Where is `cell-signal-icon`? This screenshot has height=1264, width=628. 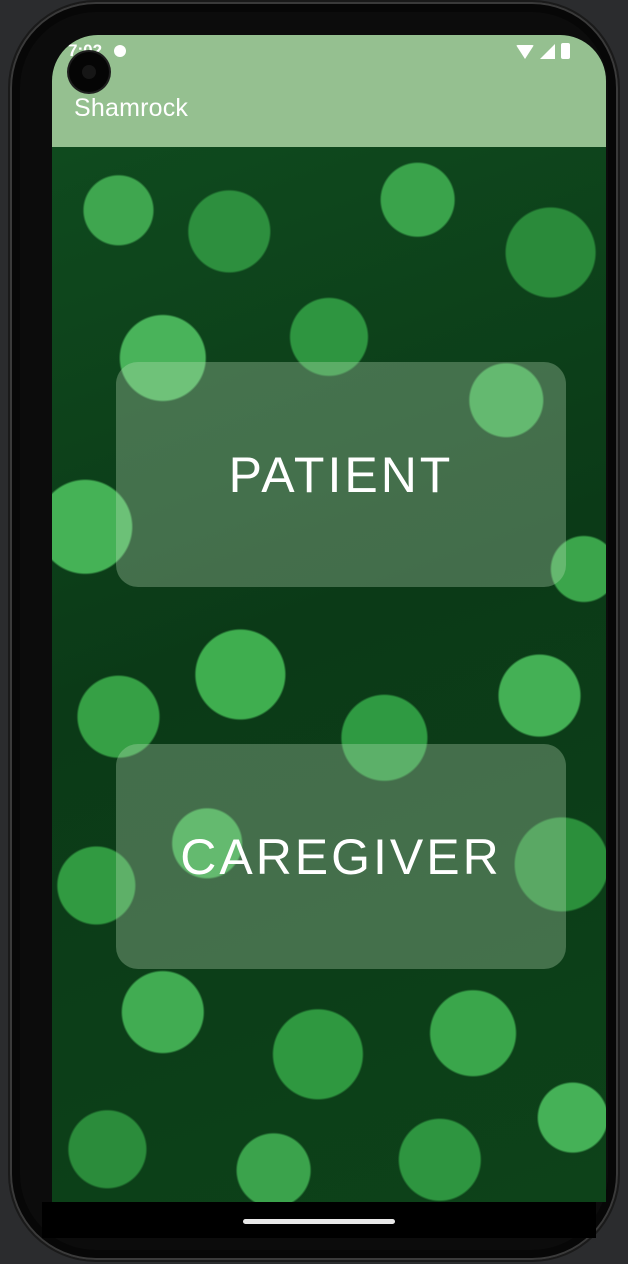
cell-signal-icon is located at coordinates (547, 51).